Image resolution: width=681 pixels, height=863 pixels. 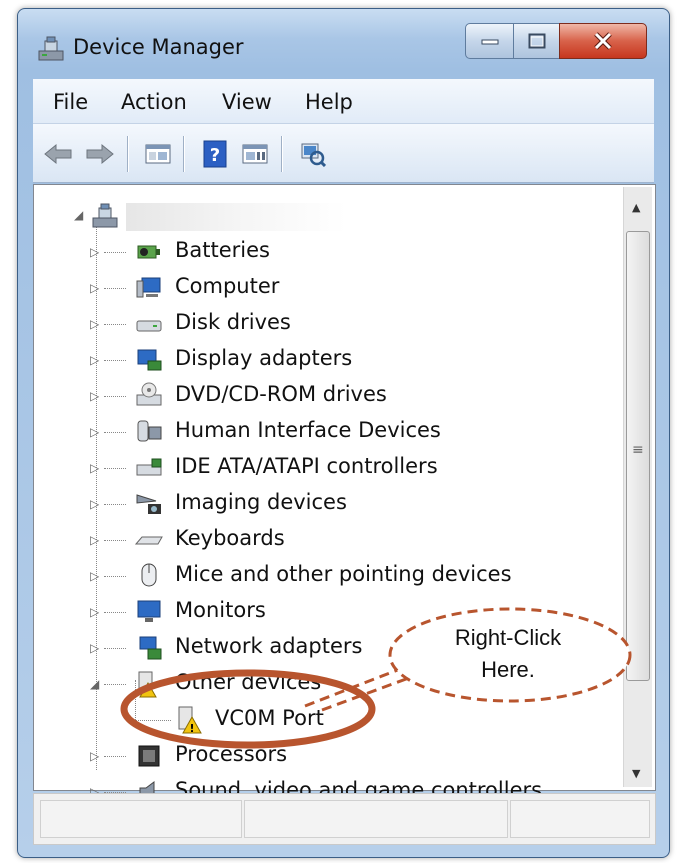 I want to click on callout-line-1: Right-Click, so click(x=508, y=637).